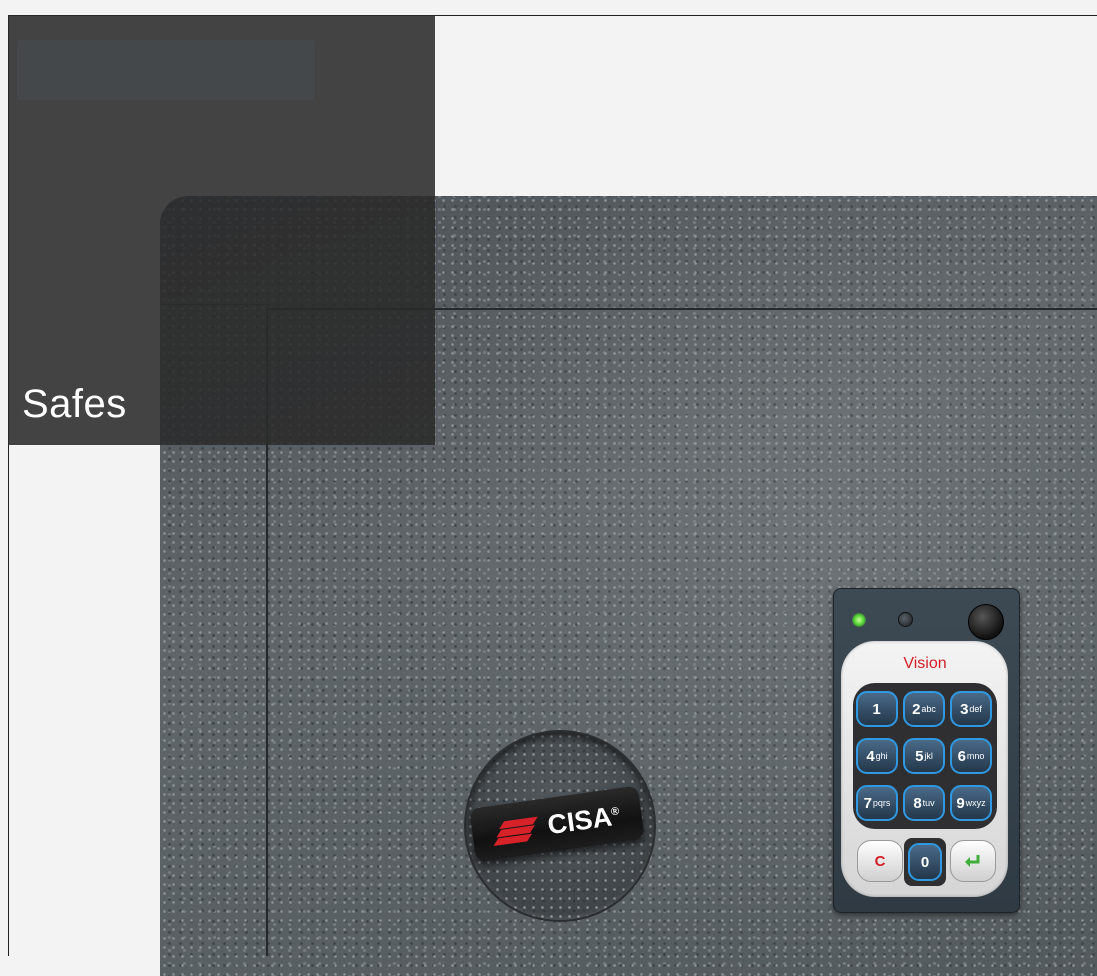  Describe the element at coordinates (166, 70) in the screenshot. I see `overlay-header-bar` at that location.